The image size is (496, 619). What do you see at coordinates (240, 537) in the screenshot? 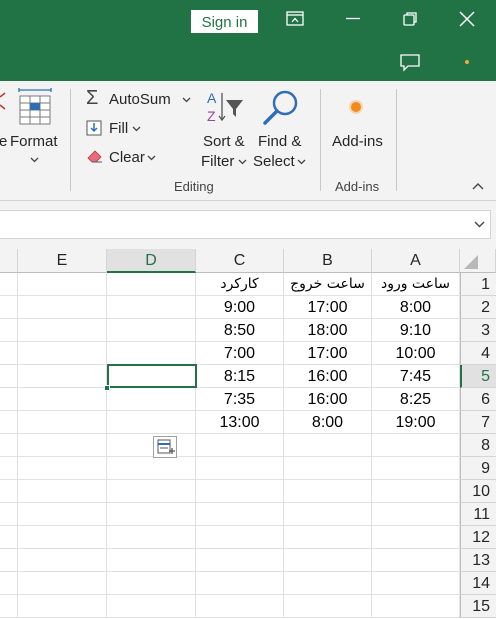
I see `cell-c12` at bounding box center [240, 537].